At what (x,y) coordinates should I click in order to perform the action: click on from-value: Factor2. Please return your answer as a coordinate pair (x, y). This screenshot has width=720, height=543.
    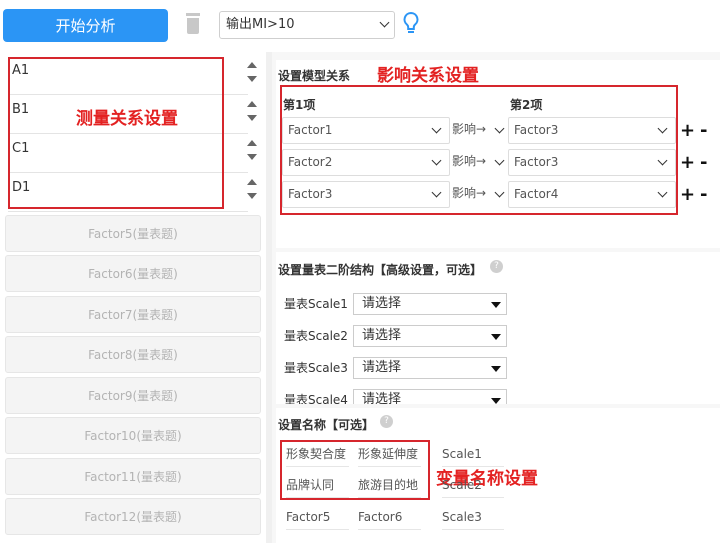
    Looking at the image, I should click on (310, 162).